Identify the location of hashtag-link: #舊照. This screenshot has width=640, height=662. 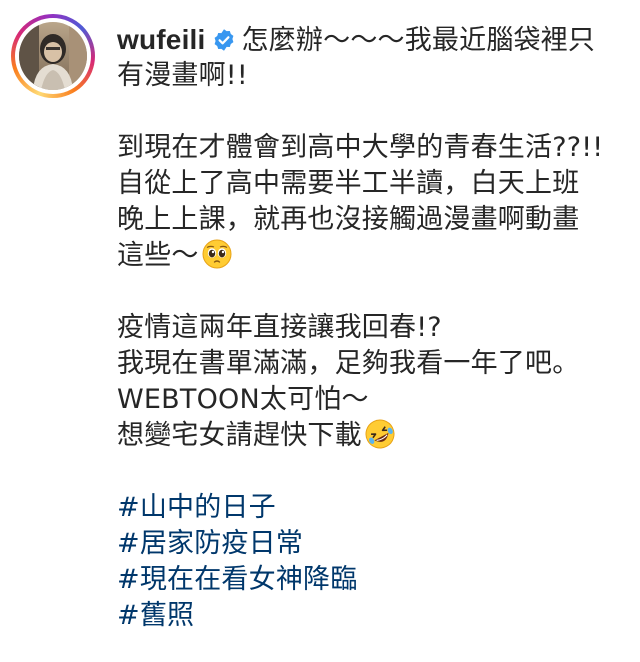
(369, 616).